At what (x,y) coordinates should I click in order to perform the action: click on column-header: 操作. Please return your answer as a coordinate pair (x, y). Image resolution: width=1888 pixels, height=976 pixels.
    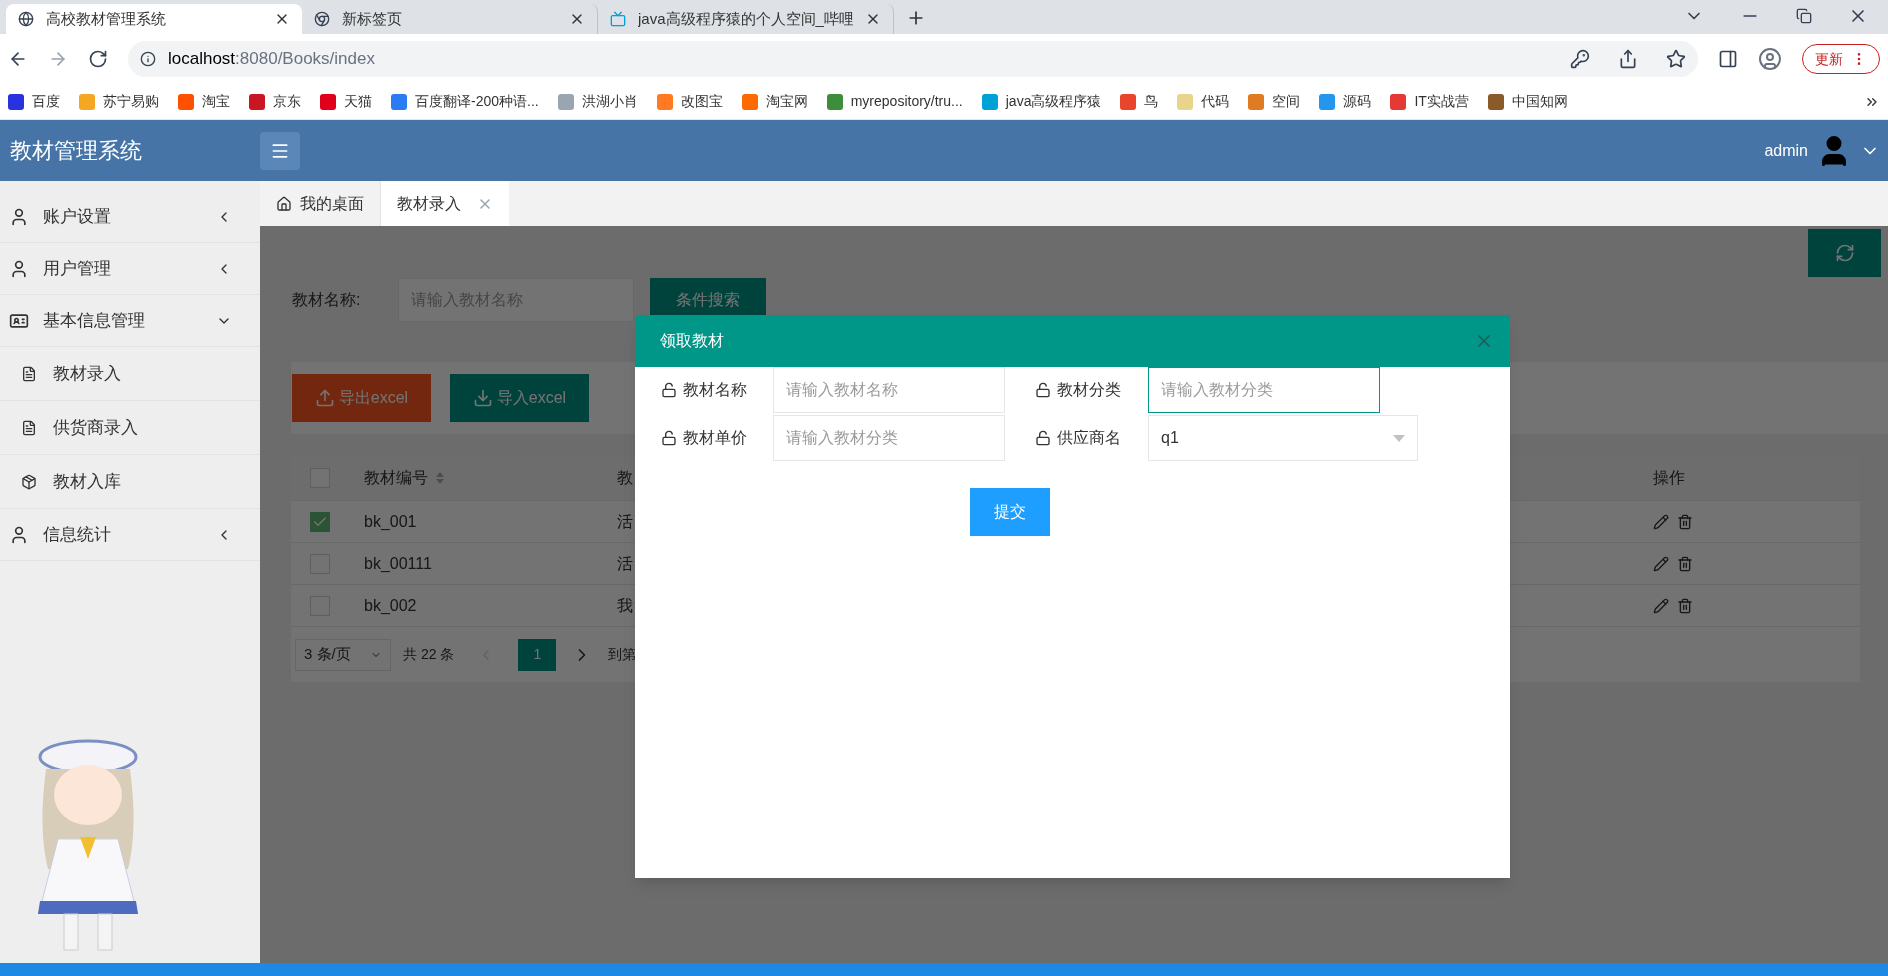
    Looking at the image, I should click on (1669, 477).